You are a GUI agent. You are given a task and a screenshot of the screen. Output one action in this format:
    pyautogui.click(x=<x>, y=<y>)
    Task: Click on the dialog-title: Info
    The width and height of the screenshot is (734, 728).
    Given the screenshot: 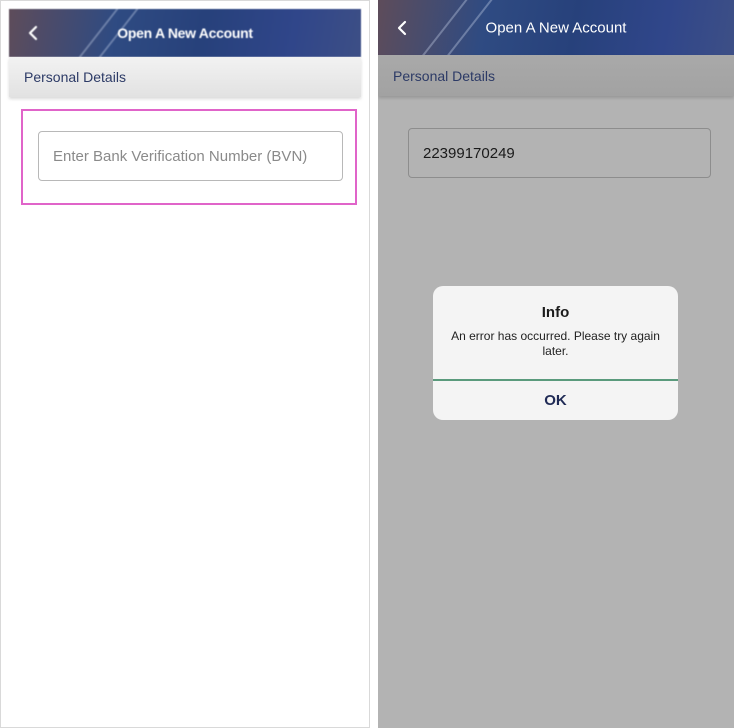 What is the action you would take?
    pyautogui.click(x=555, y=312)
    